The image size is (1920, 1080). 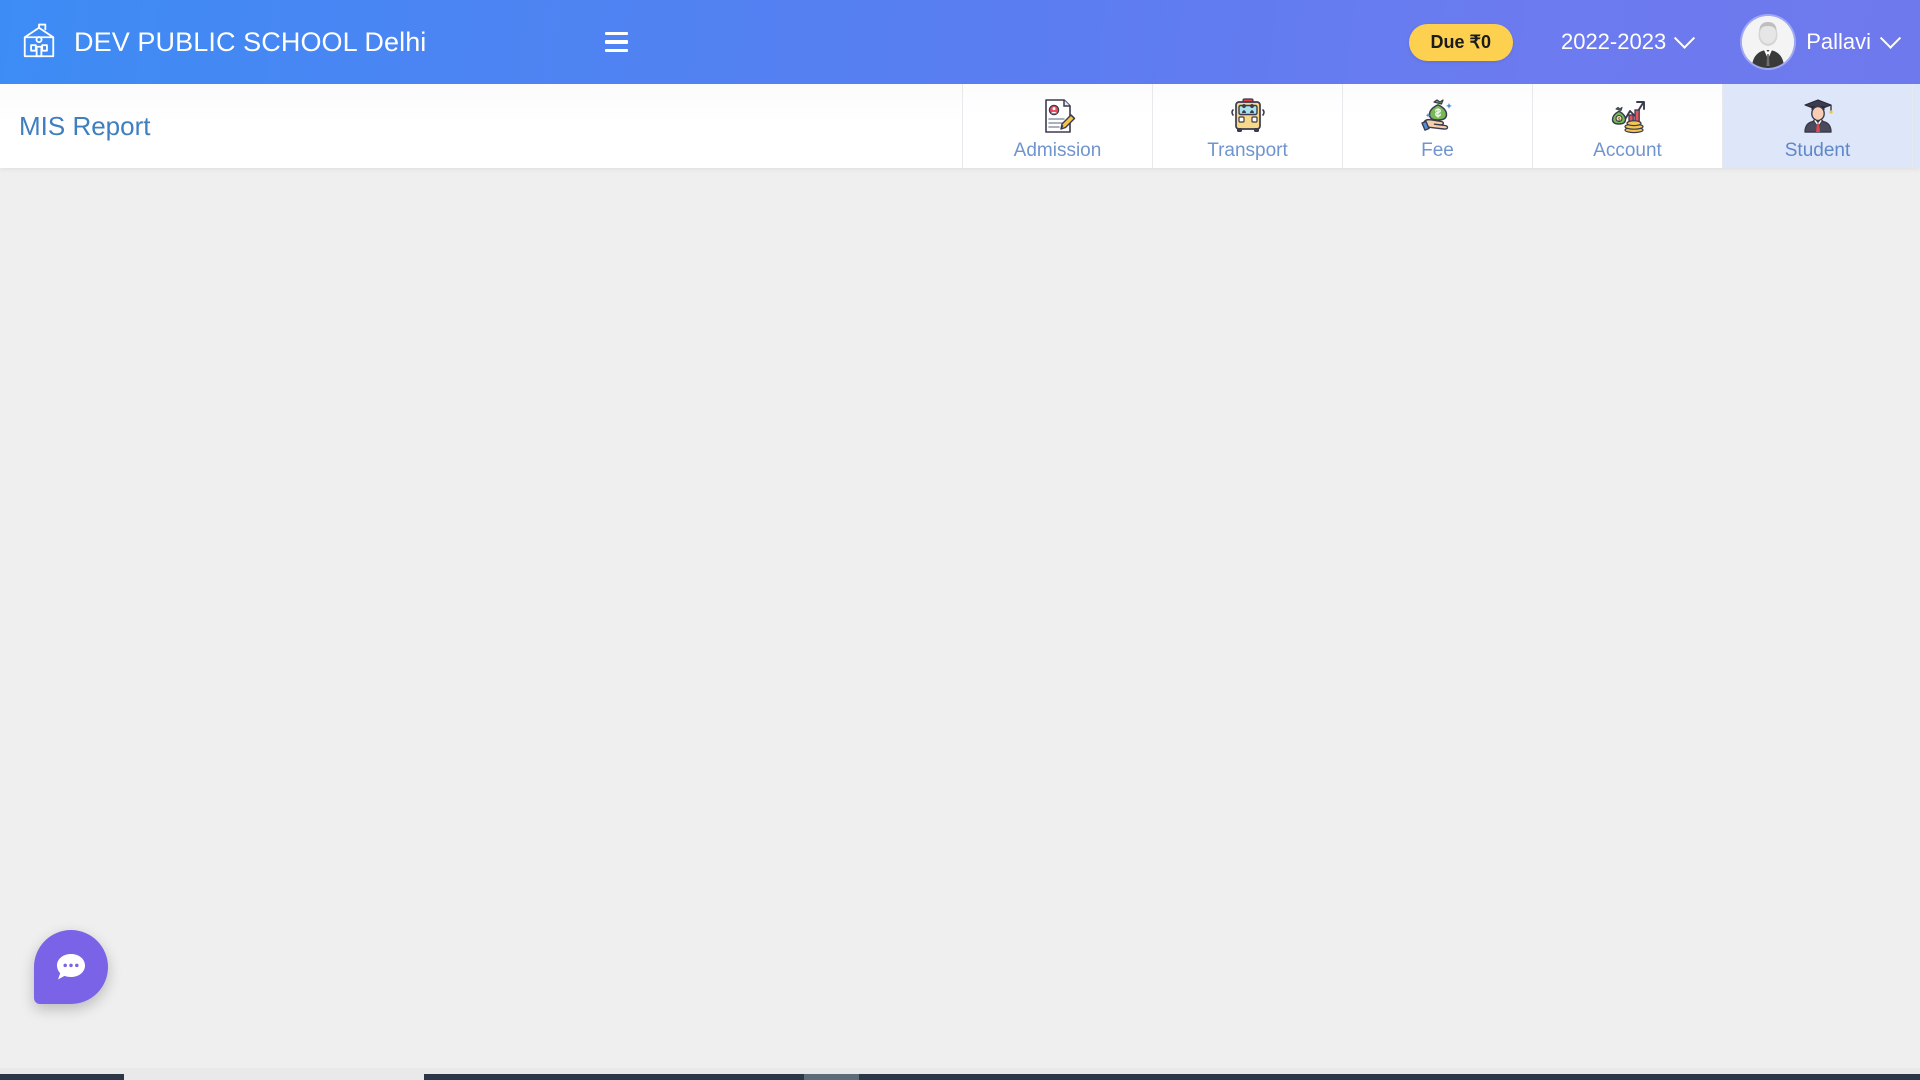 What do you see at coordinates (960, 42) in the screenshot?
I see `top-header-bar: DEV PUBLIC SCHOOL Delhi Due ₹0 2022-2023` at bounding box center [960, 42].